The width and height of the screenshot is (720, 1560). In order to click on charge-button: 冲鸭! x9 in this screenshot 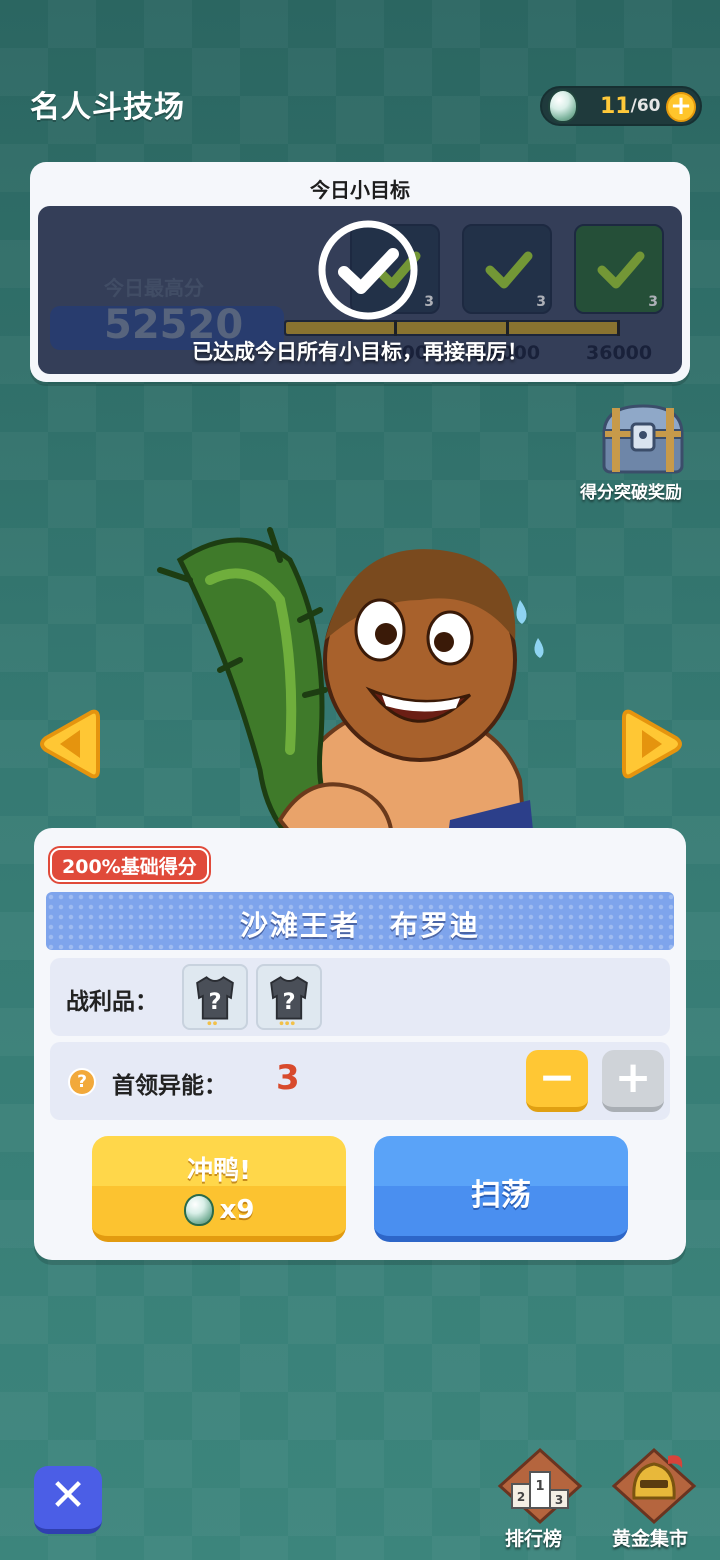, I will do `click(219, 1189)`.